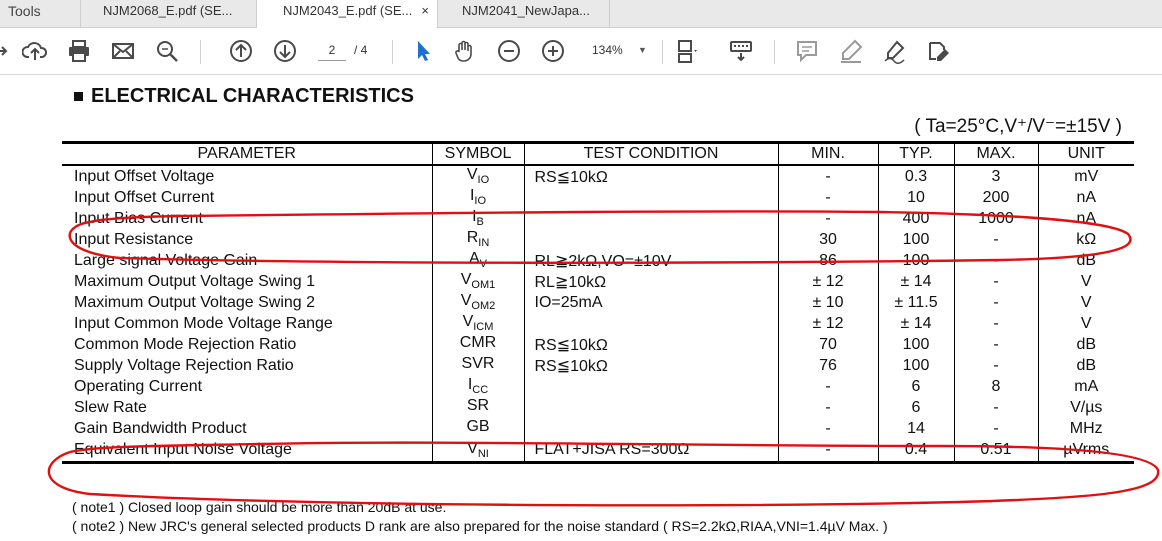  Describe the element at coordinates (995, 386) in the screenshot. I see `cell-max: 8` at that location.